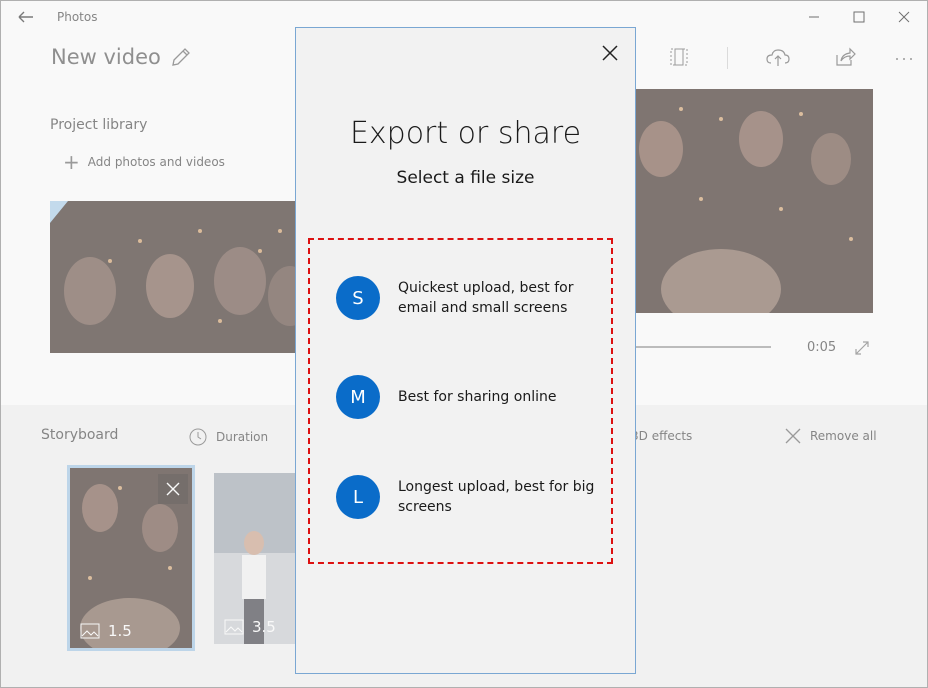 This screenshot has height=688, width=928. What do you see at coordinates (358, 397) in the screenshot?
I see `size-badge: M` at bounding box center [358, 397].